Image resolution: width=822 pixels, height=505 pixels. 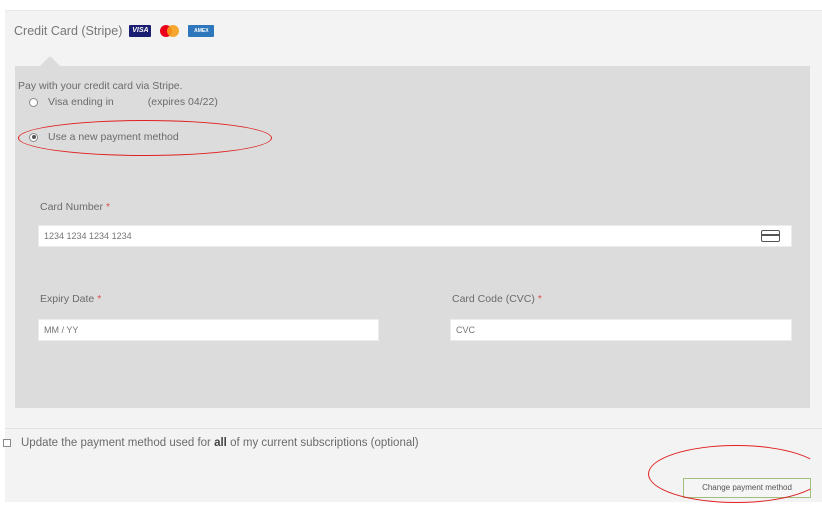 What do you see at coordinates (7, 443) in the screenshot?
I see `update-all-checkbox` at bounding box center [7, 443].